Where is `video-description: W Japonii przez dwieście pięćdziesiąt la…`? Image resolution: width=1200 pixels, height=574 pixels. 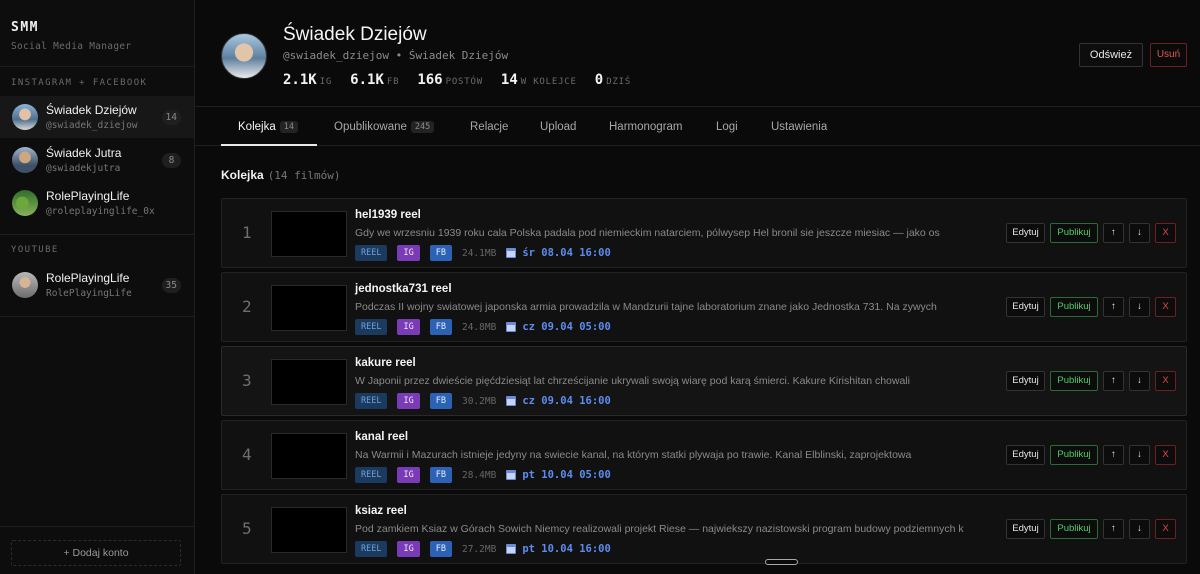
video-description: W Japonii przez dwieście pięćdziesiąt la… is located at coordinates (632, 381).